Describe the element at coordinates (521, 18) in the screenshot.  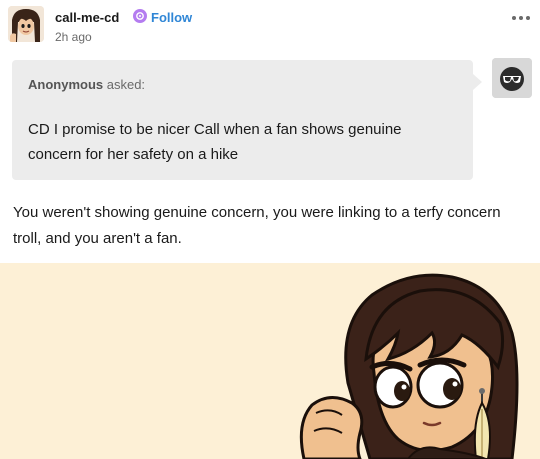
I see `more-options-icon` at that location.